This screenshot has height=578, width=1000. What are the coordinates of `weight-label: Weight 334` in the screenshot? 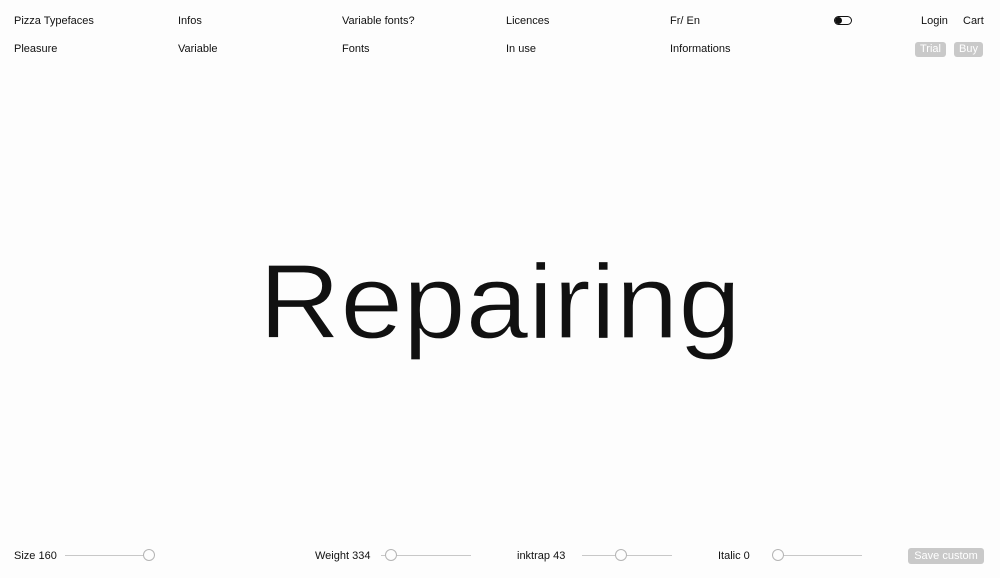 It's located at (343, 556).